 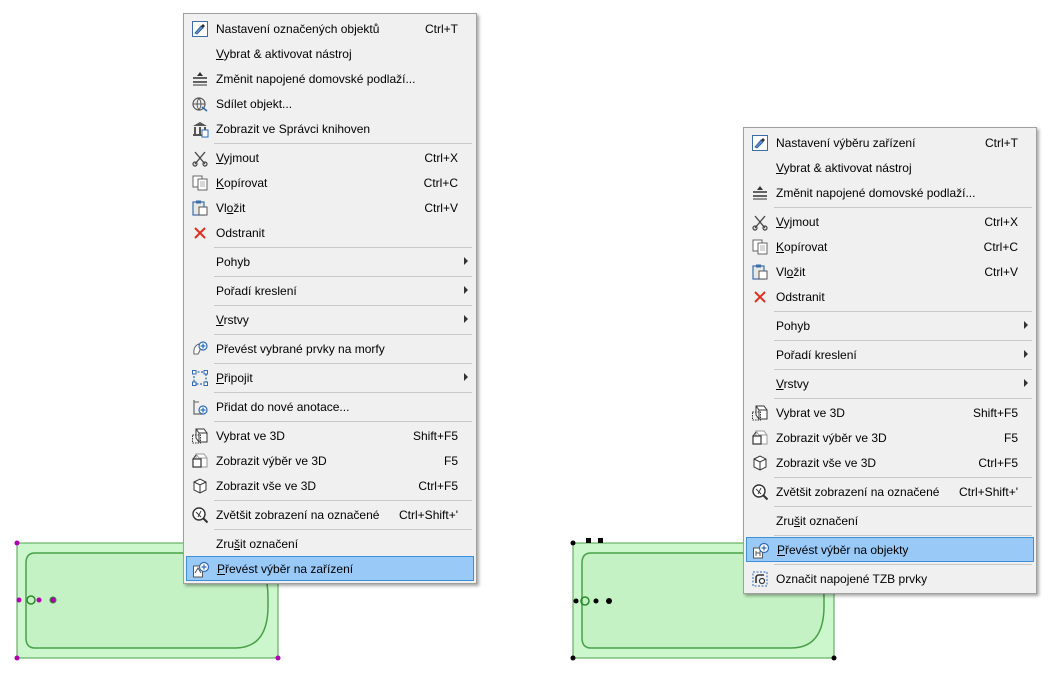 I want to click on menu-item-label: Zobrazit výběr ve 3D, so click(x=831, y=437).